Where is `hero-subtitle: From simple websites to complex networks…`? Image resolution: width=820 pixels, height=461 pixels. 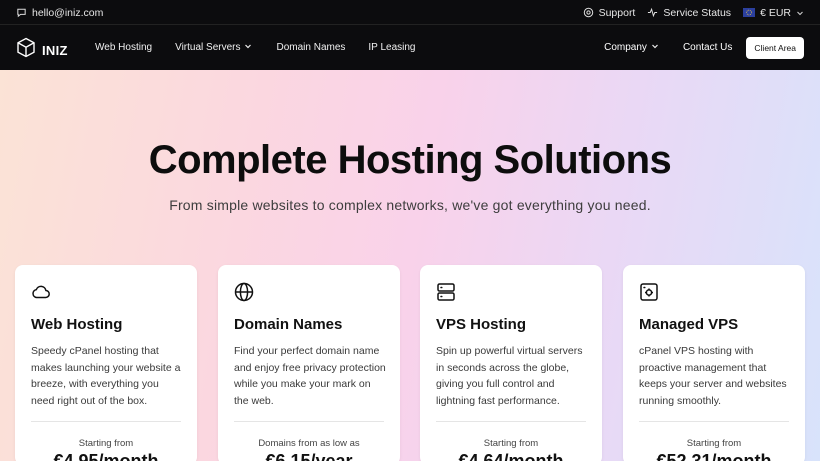 hero-subtitle: From simple websites to complex networks… is located at coordinates (410, 205).